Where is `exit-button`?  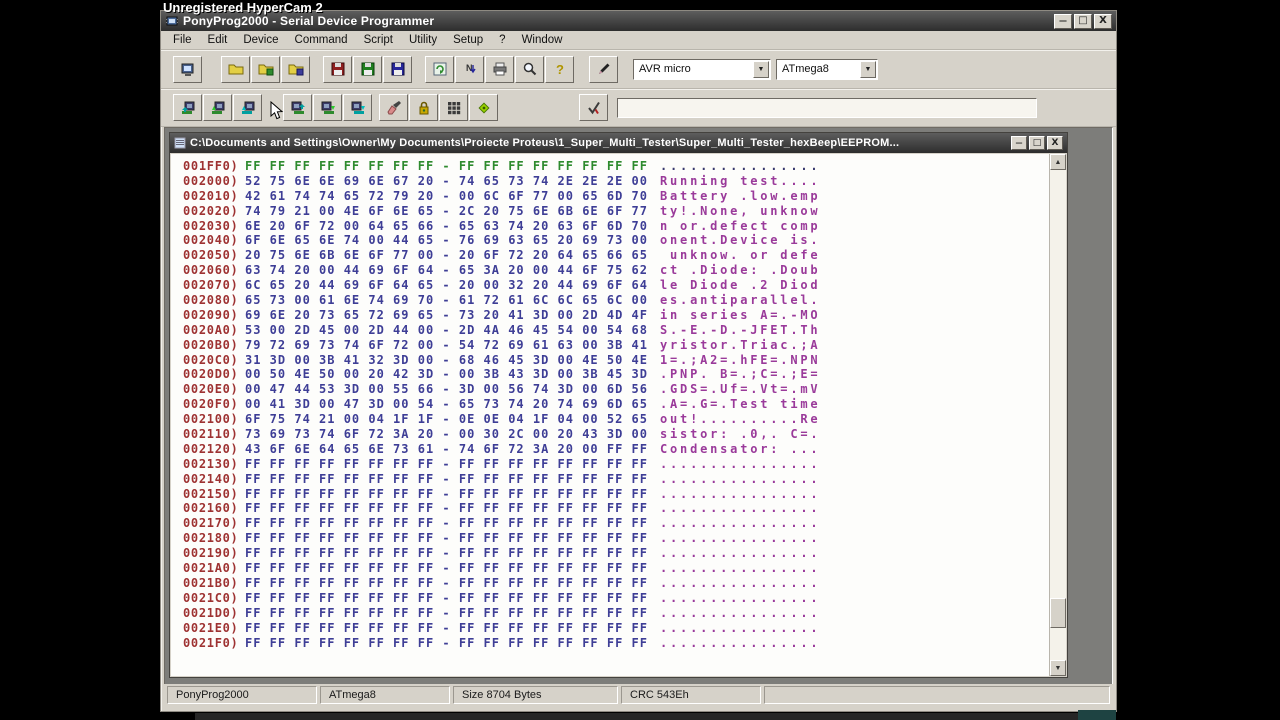
exit-button is located at coordinates (187, 69).